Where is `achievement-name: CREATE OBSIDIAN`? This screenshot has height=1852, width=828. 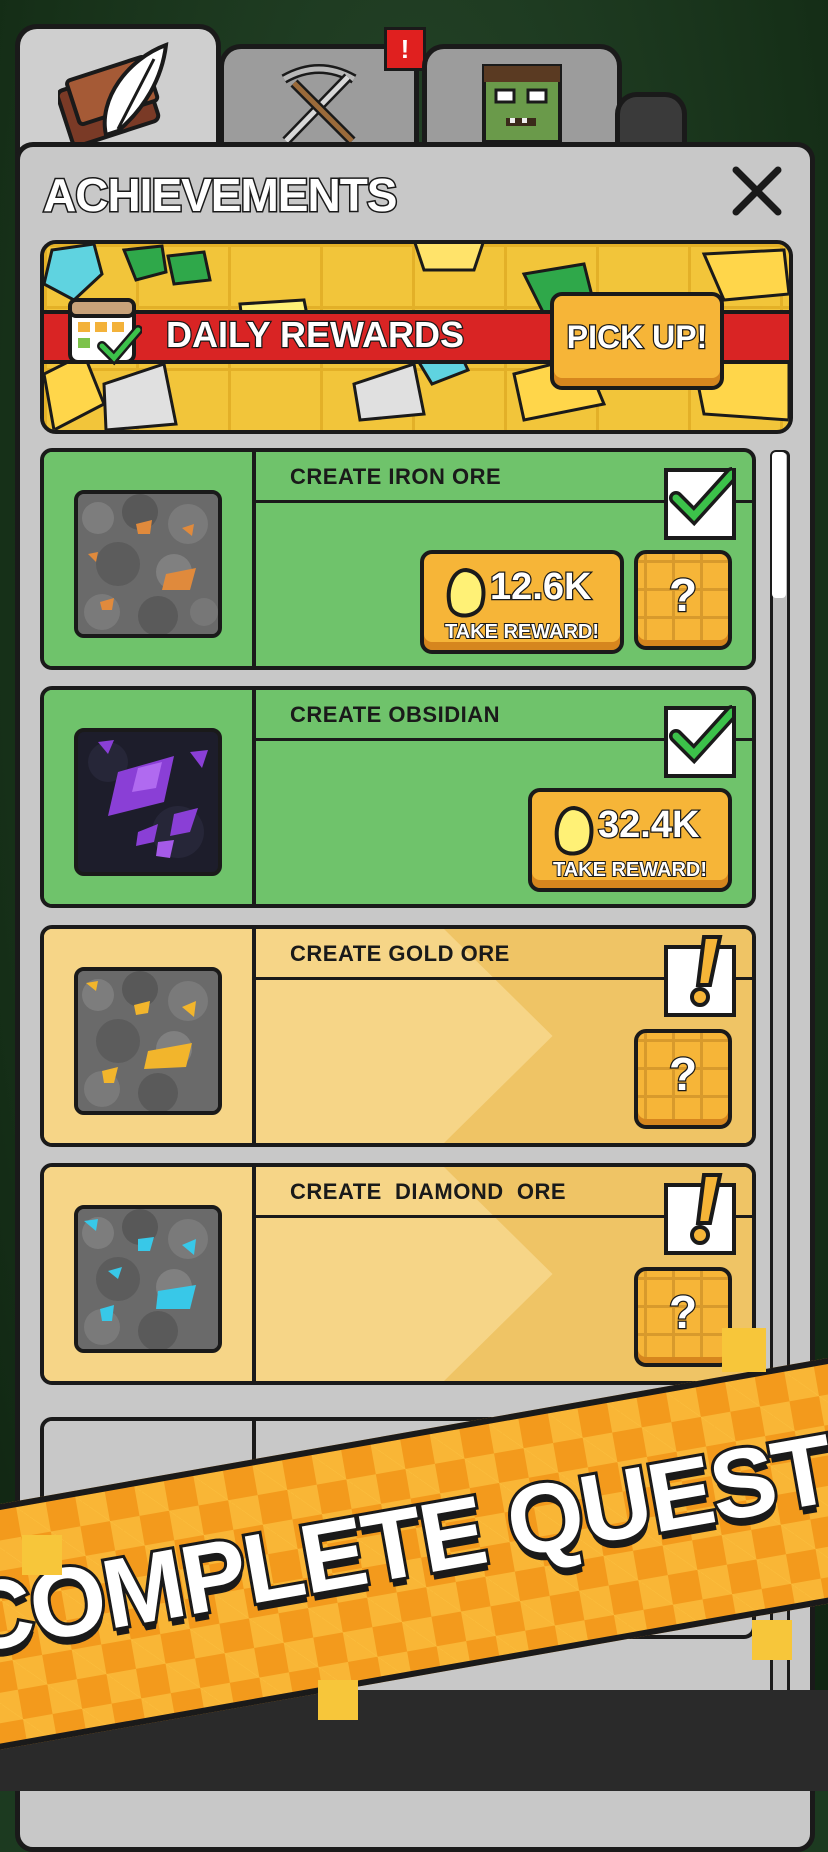 achievement-name: CREATE OBSIDIAN is located at coordinates (395, 714).